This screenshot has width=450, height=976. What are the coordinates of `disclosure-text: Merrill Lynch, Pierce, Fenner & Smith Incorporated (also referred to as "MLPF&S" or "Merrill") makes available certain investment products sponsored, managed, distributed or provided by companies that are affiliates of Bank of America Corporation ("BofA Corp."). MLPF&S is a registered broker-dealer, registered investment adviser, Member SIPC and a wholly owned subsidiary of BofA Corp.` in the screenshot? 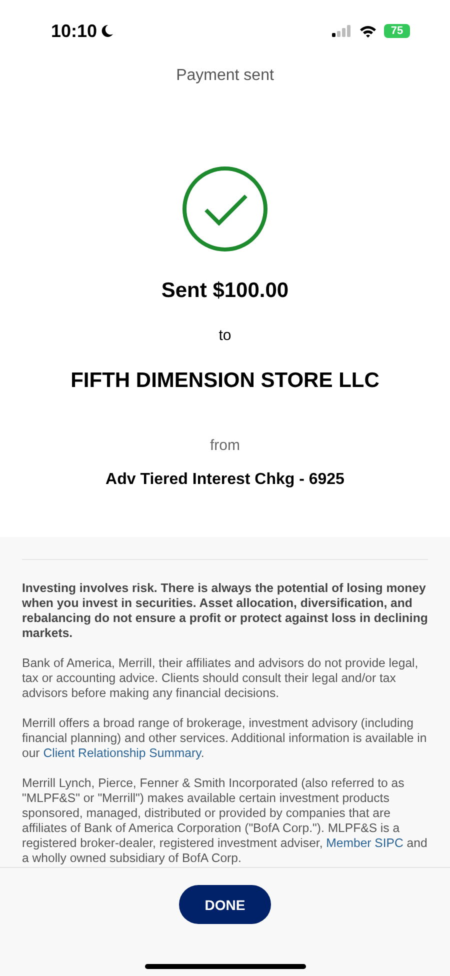 It's located at (225, 821).